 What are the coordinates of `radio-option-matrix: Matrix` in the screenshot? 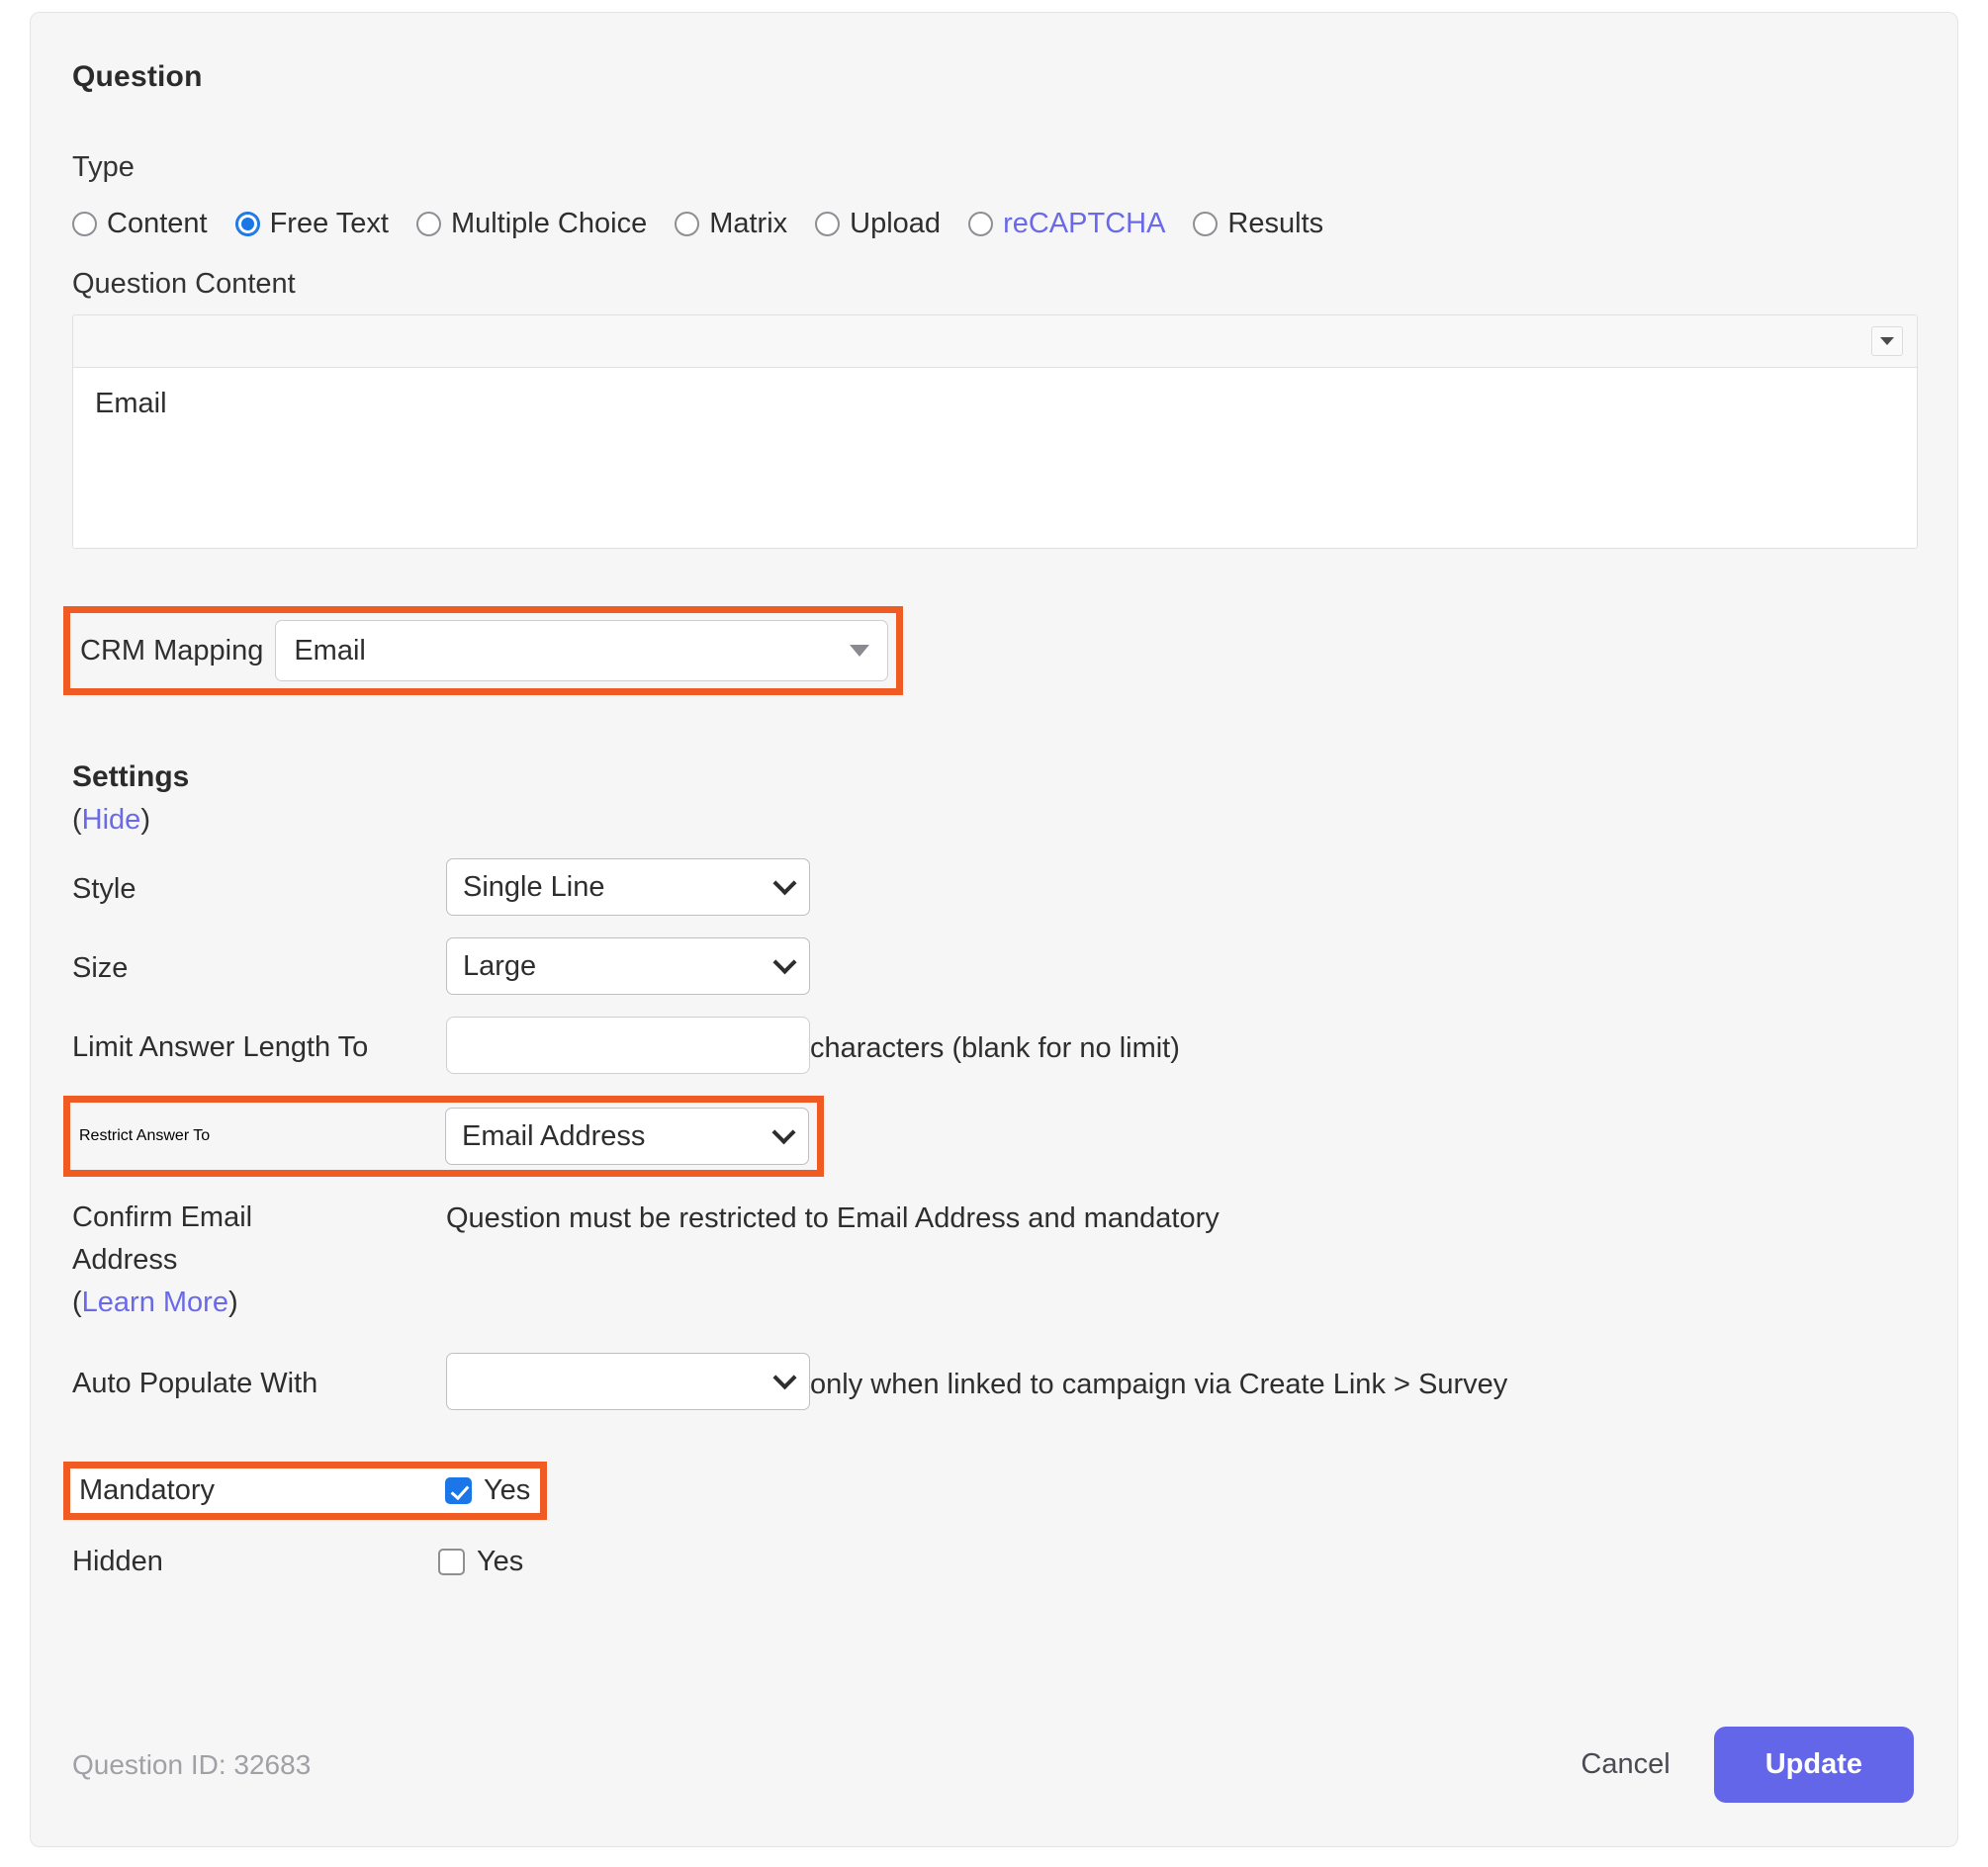 It's located at (731, 224).